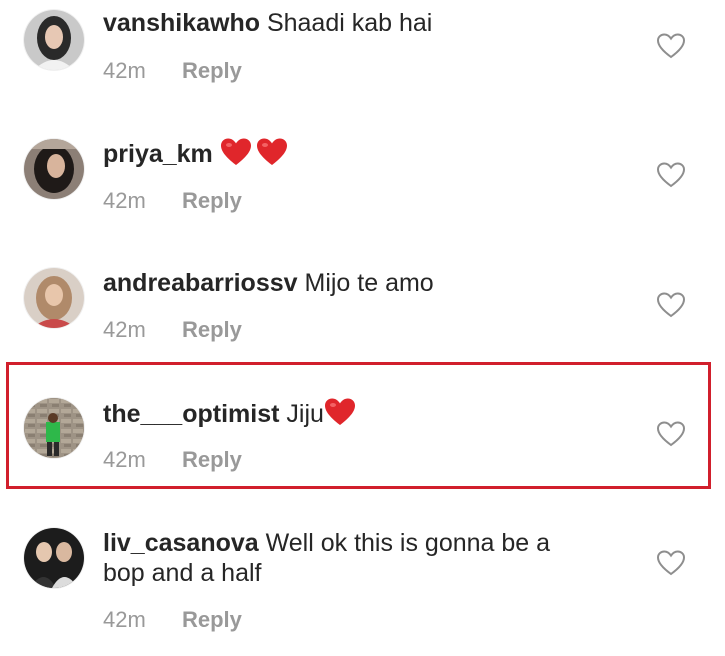  What do you see at coordinates (200, 283) in the screenshot?
I see `comment-username: andreabarriossv` at bounding box center [200, 283].